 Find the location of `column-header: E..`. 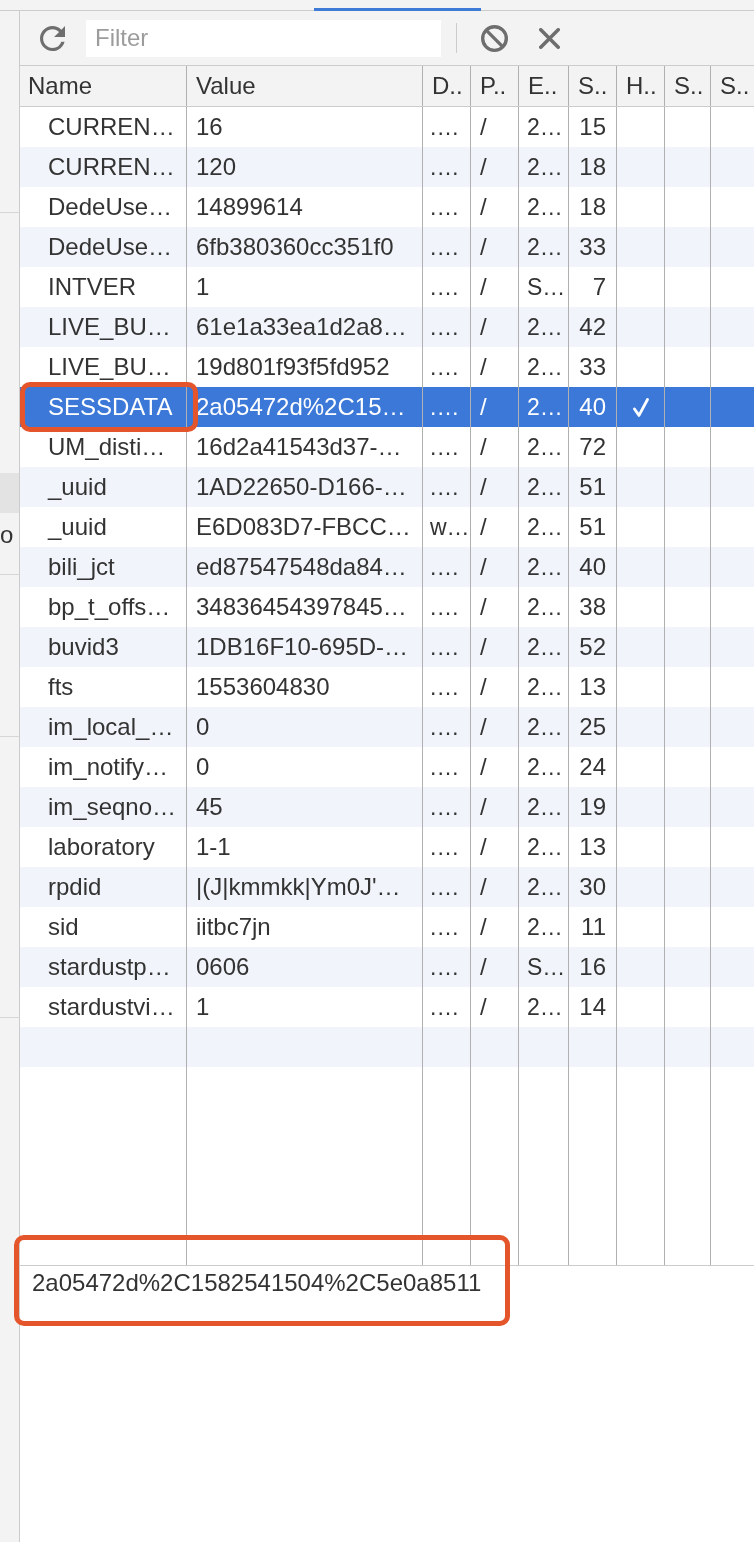

column-header: E.. is located at coordinates (544, 86).